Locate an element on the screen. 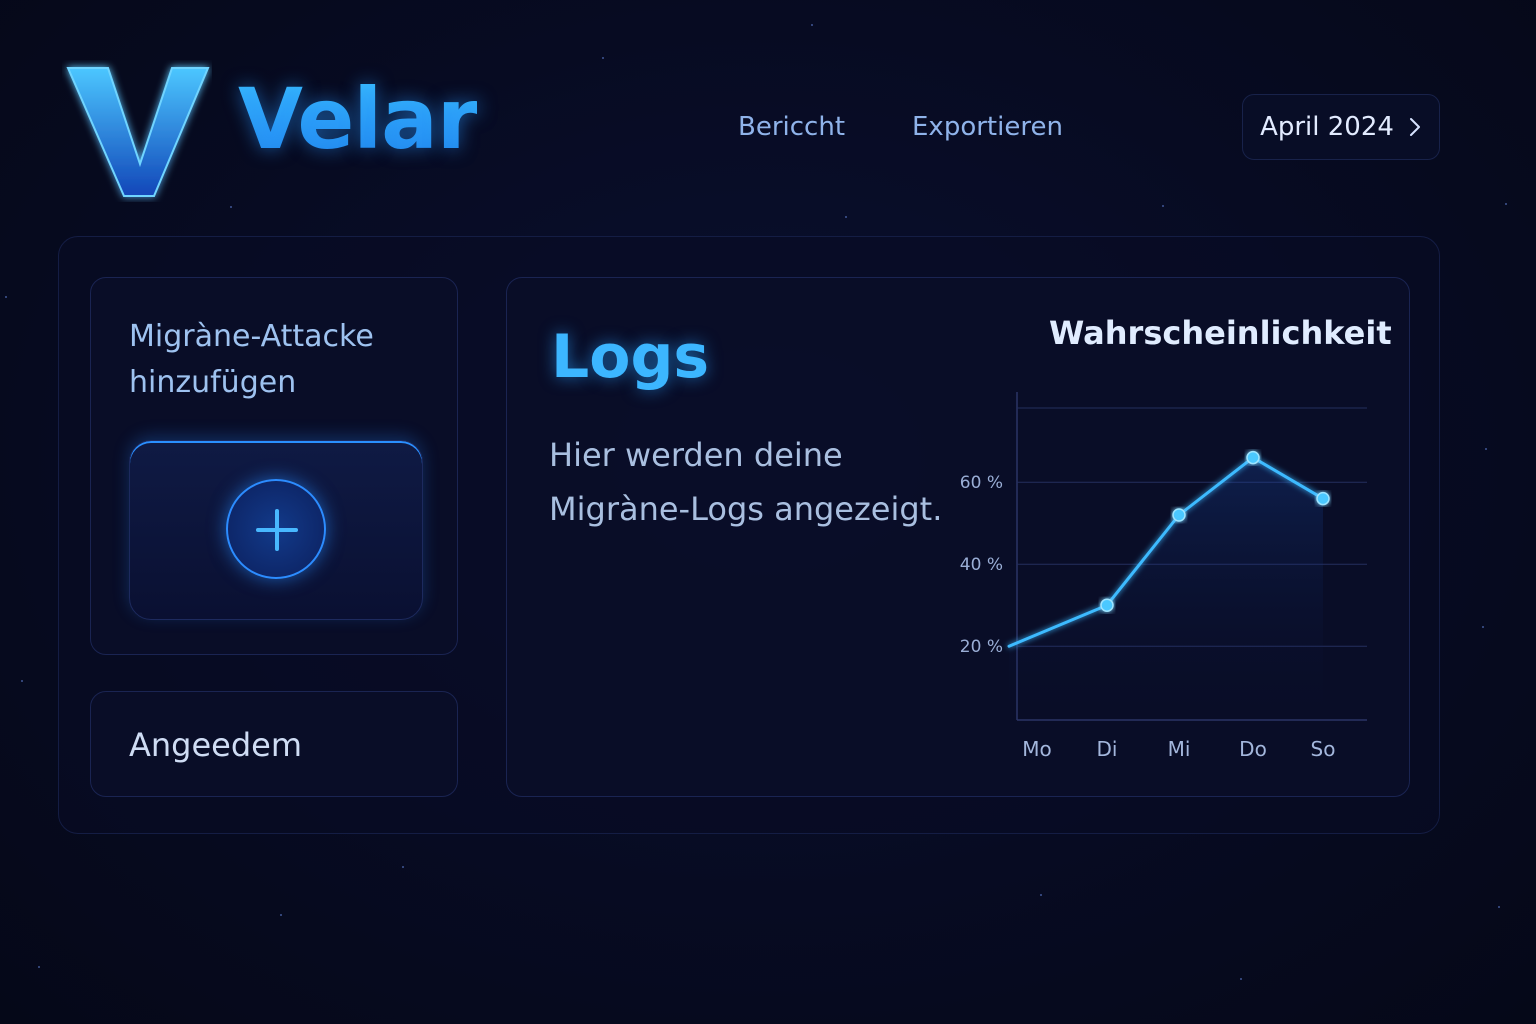 The width and height of the screenshot is (1536, 1024). angeedem-card: Angeedem is located at coordinates (274, 744).